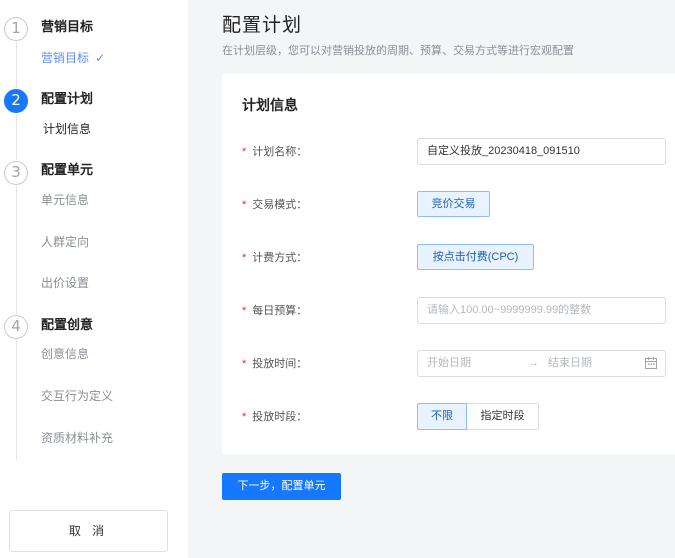 This screenshot has height=558, width=675. Describe the element at coordinates (67, 324) in the screenshot. I see `step-4-title: 配置创意` at that location.